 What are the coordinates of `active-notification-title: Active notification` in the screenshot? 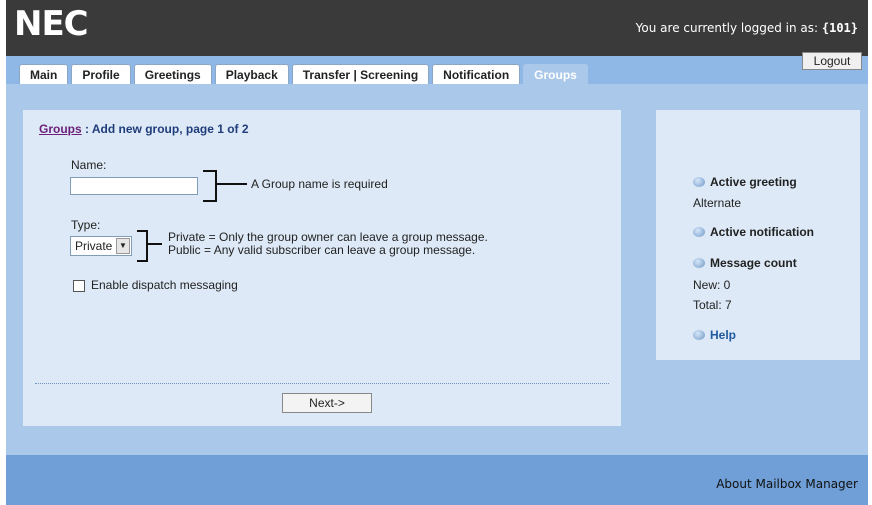 It's located at (762, 232).